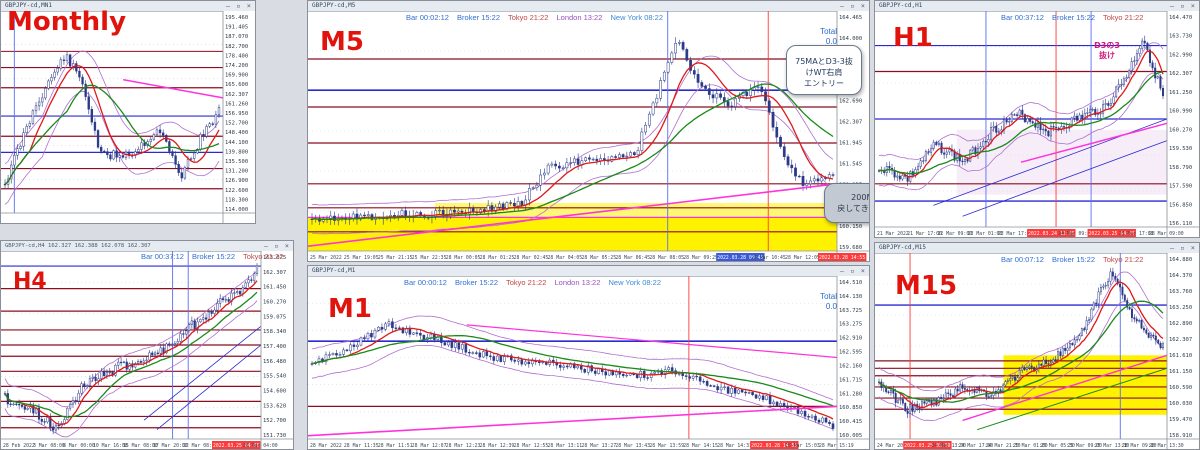 The image size is (1200, 450). Describe the element at coordinates (1180, 187) in the screenshot. I see `price-tick-label: 157.590` at that location.